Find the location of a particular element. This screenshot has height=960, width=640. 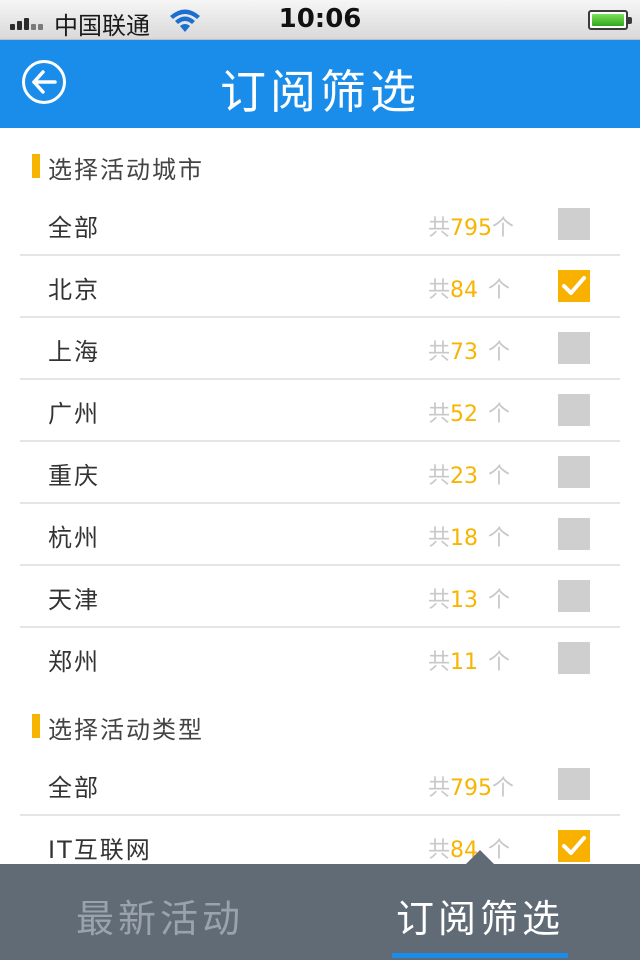

section-header: 选择活动城市 is located at coordinates (320, 161).